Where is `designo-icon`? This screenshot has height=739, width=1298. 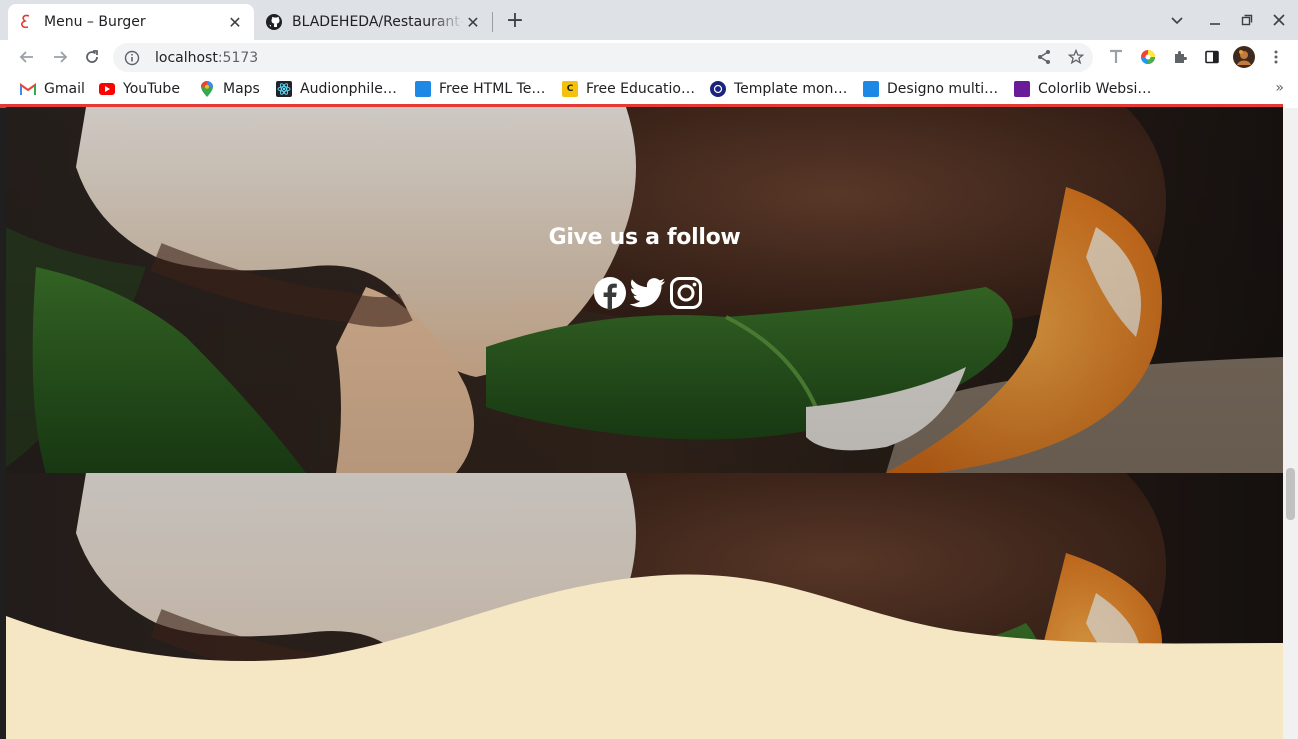
designo-icon is located at coordinates (871, 89).